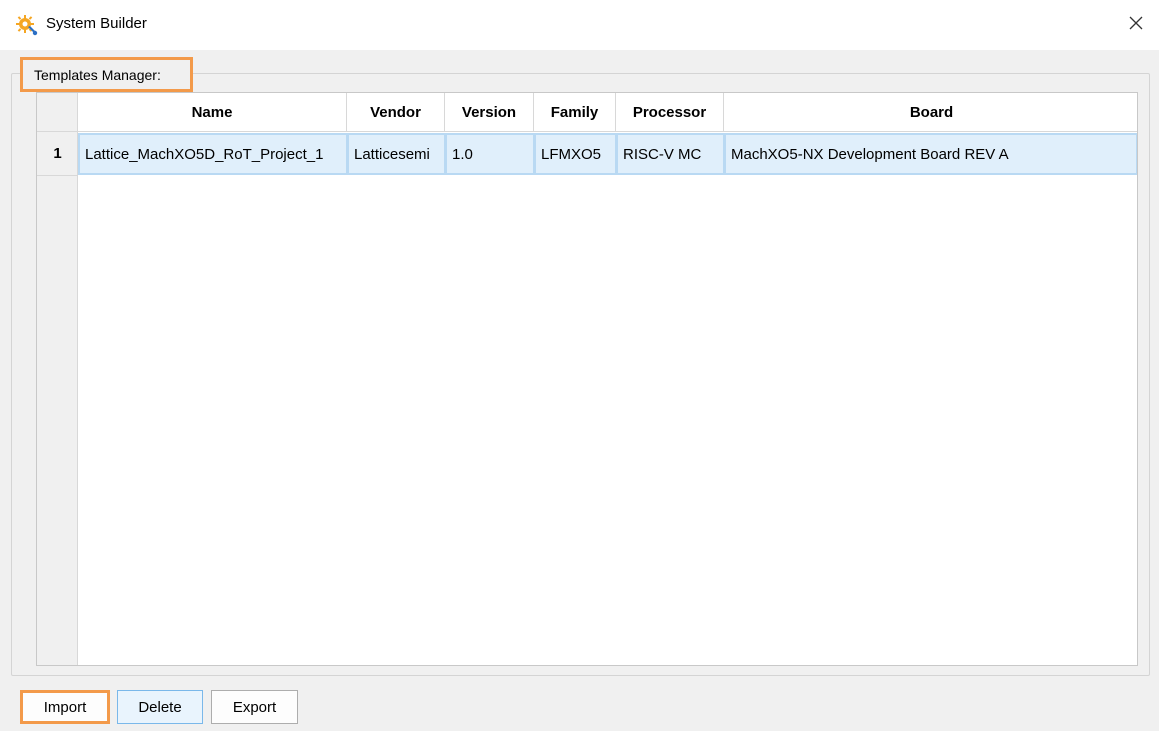 The image size is (1159, 731). I want to click on title-bar: System Builder, so click(579, 25).